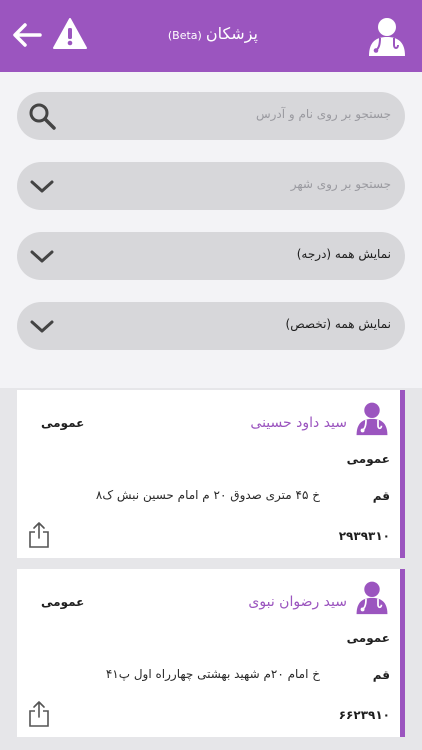 This screenshot has width=422, height=750. Describe the element at coordinates (207, 495) in the screenshot. I see `doctor-address: خ ۴۵ متری صدوق ۲۰ م امام حسین نبش ک۸` at that location.